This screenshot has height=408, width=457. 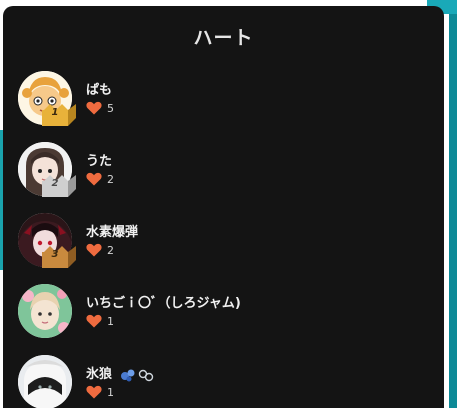 I want to click on ranking-row-4: いちごｉ〇ﾞ（しろジャム) 1, so click(x=228, y=312).